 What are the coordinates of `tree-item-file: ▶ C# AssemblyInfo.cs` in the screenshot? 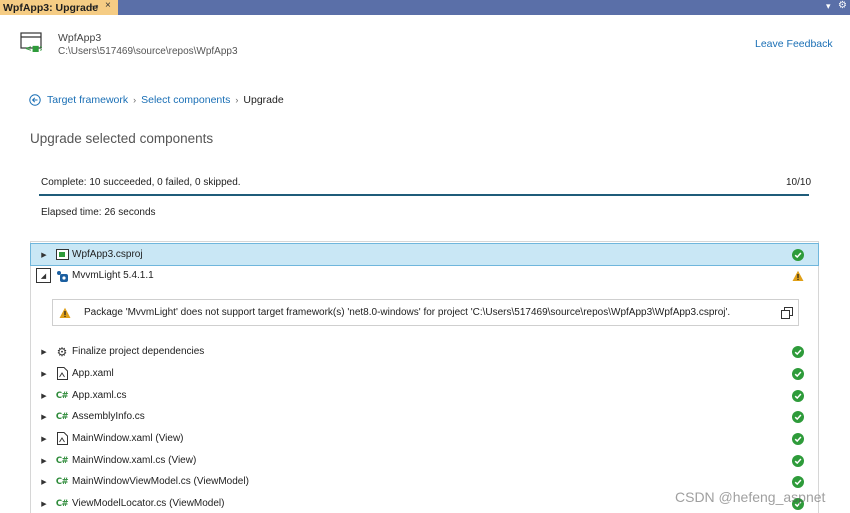 It's located at (424, 416).